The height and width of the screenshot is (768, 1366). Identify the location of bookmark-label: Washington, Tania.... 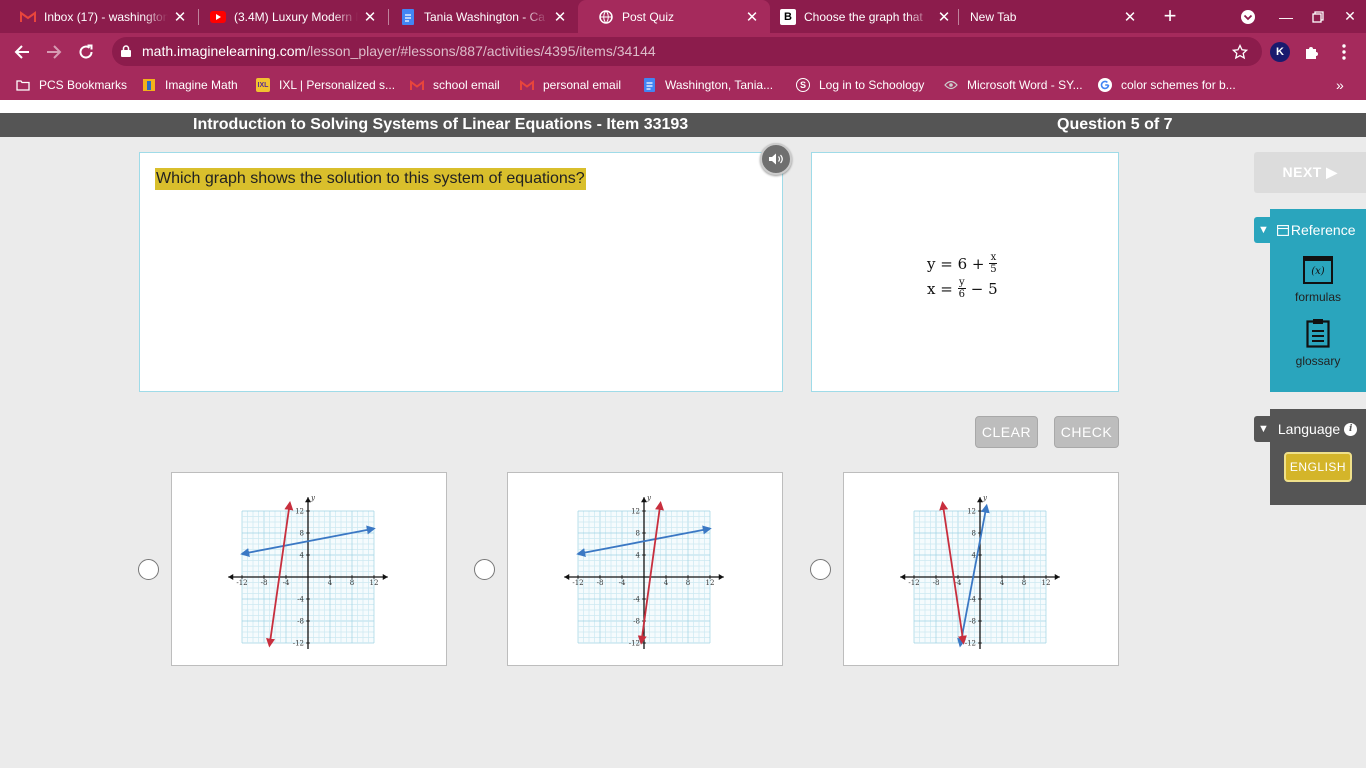
(719, 85).